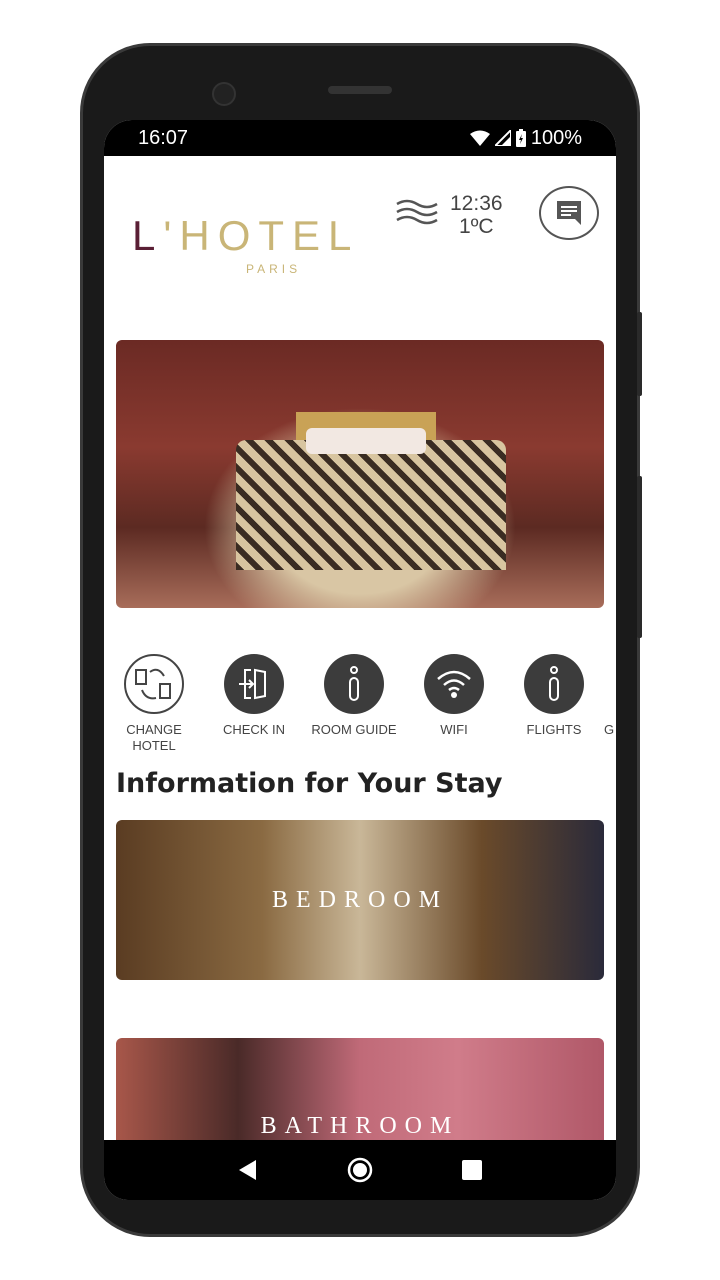 Image resolution: width=720 pixels, height=1280 pixels. I want to click on status-time: 16:07, so click(163, 137).